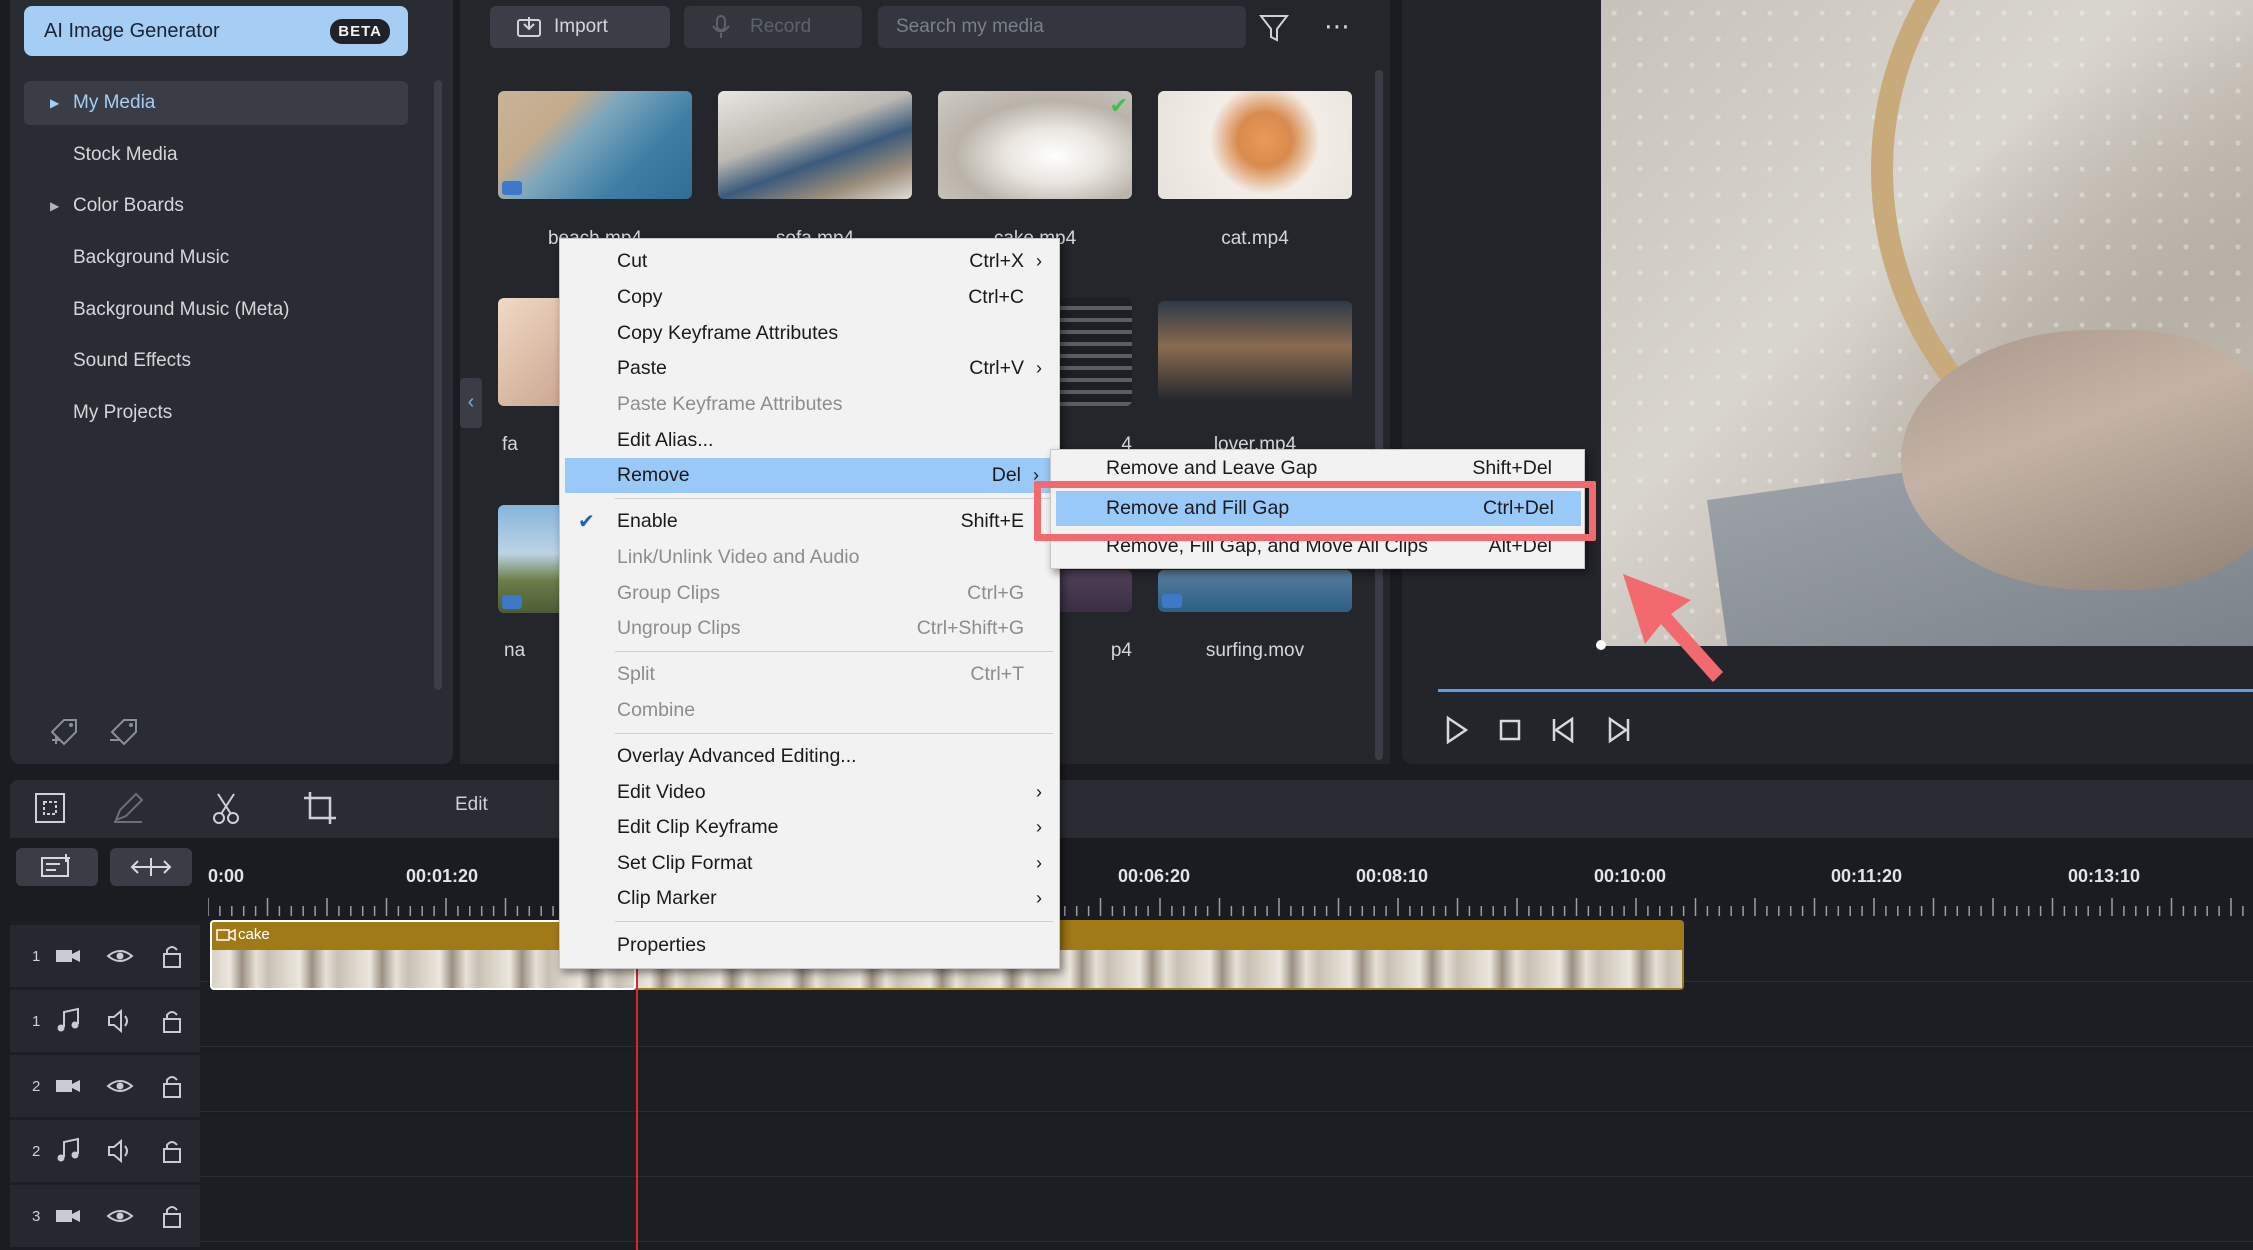 This screenshot has height=1250, width=2253. Describe the element at coordinates (1131, 1016) in the screenshot. I see `track-row` at that location.